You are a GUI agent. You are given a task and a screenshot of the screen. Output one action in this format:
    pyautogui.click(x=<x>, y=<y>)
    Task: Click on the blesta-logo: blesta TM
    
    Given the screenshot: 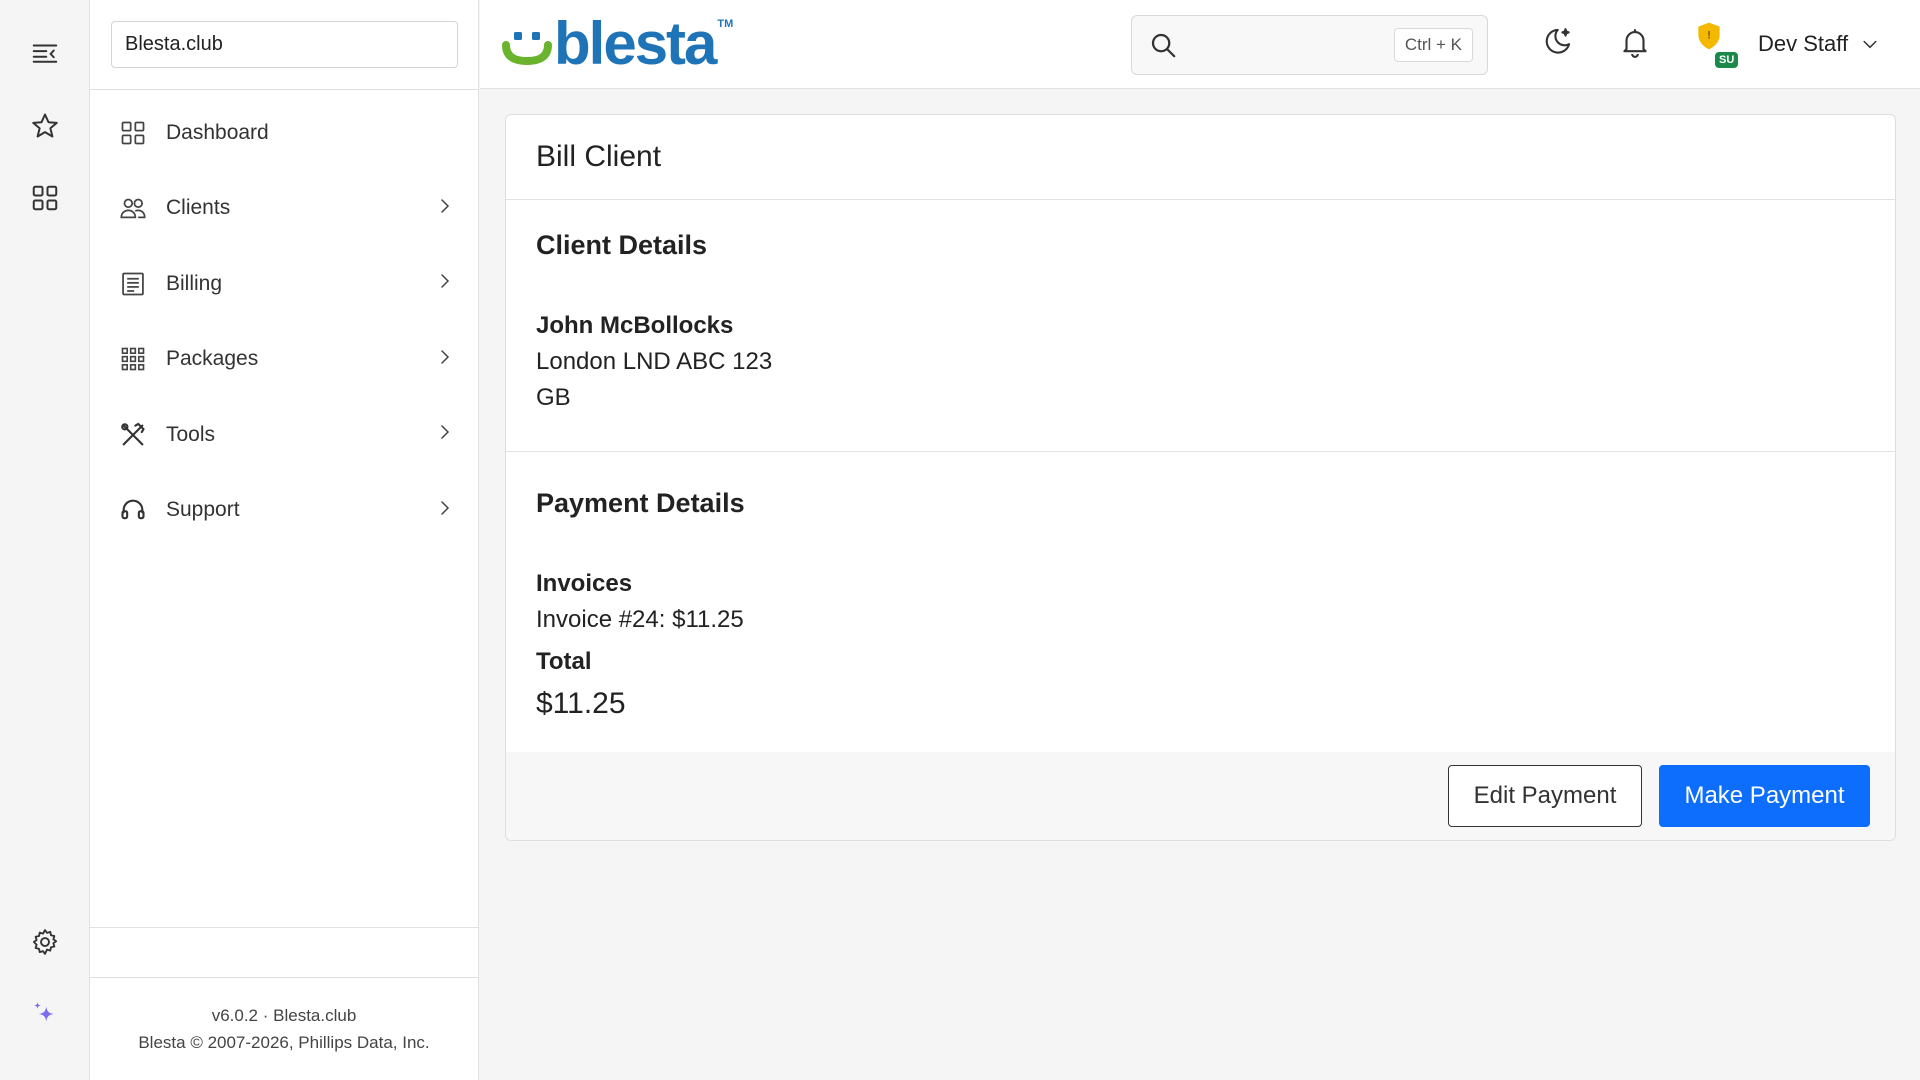 What is the action you would take?
    pyautogui.click(x=617, y=44)
    